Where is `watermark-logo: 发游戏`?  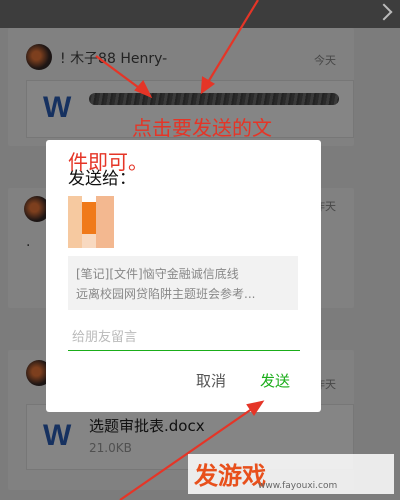
watermark-logo: 发游戏 is located at coordinates (230, 476).